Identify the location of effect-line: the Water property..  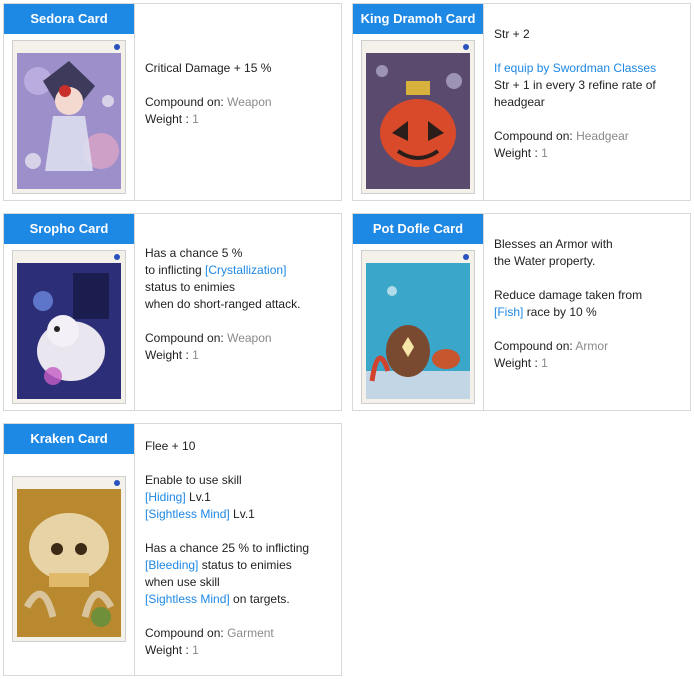
(545, 261).